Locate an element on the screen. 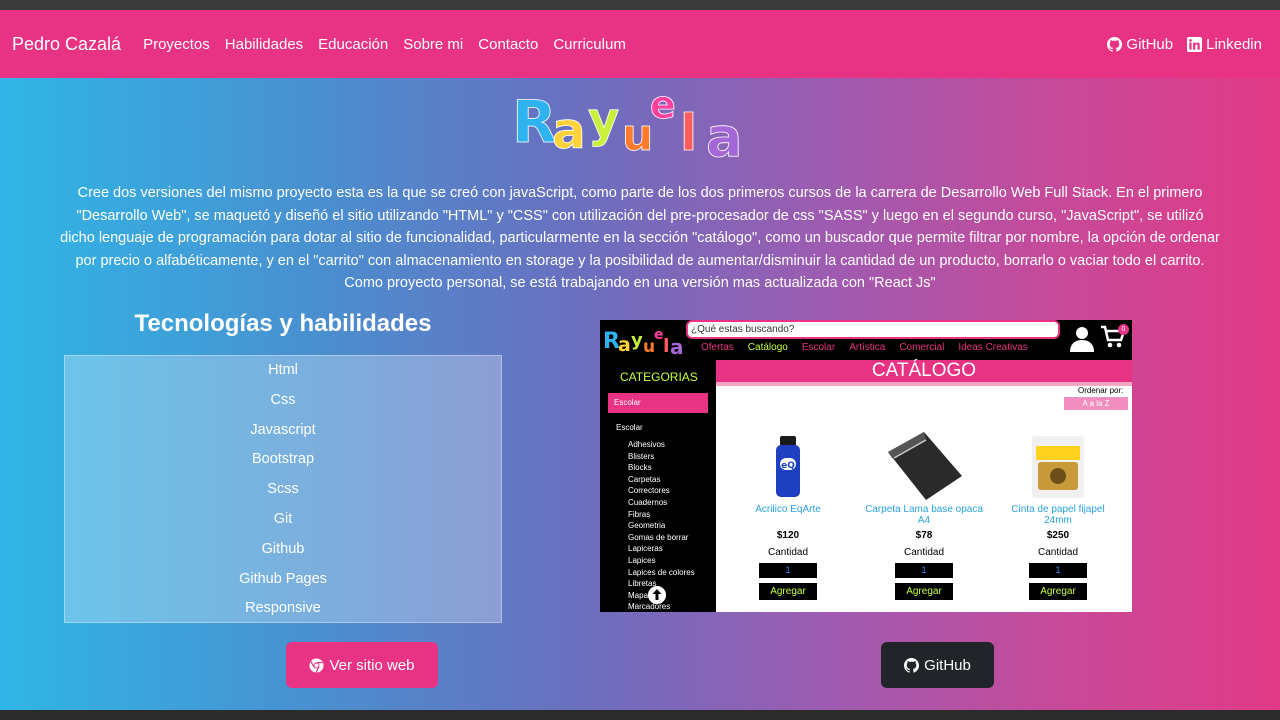  user-icon is located at coordinates (1082, 339).